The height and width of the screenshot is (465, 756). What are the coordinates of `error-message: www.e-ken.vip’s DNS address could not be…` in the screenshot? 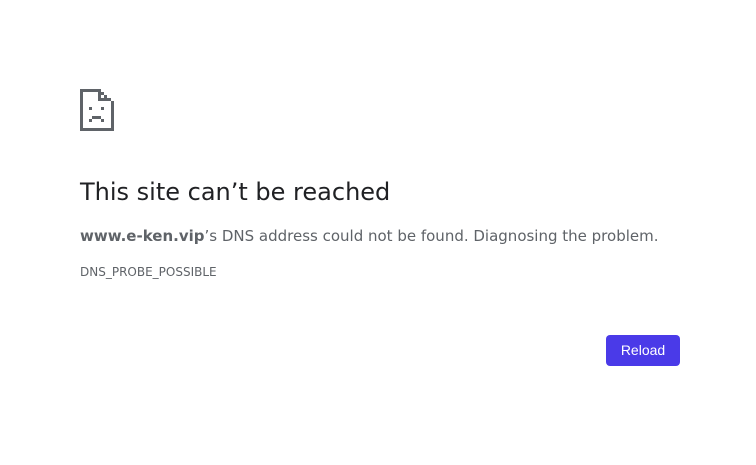 It's located at (369, 236).